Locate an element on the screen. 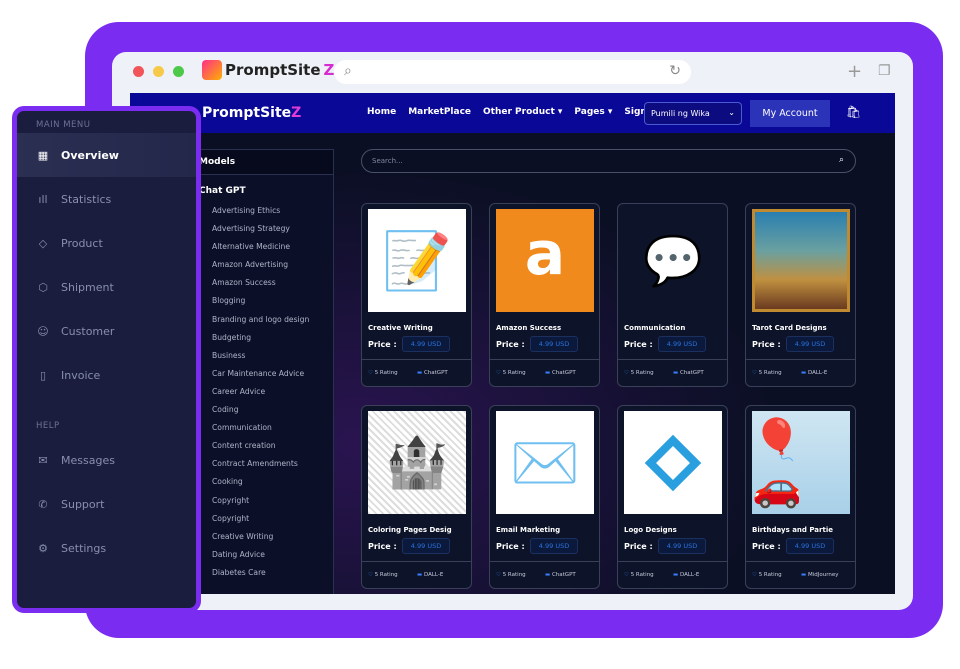  chevron-down-icon: ⌄ is located at coordinates (731, 112).